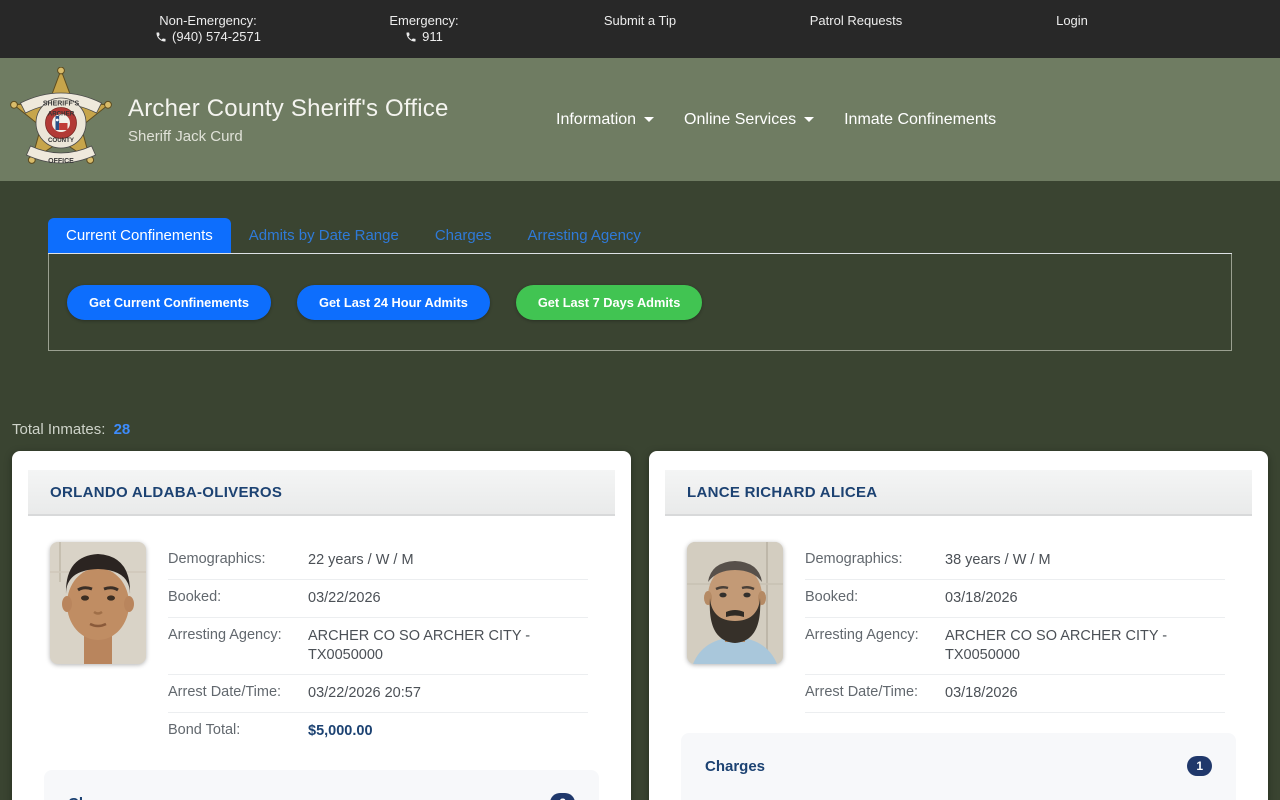 Image resolution: width=1280 pixels, height=800 pixels. What do you see at coordinates (208, 20) in the screenshot?
I see `non-emergency-label: Non-Emergency:` at bounding box center [208, 20].